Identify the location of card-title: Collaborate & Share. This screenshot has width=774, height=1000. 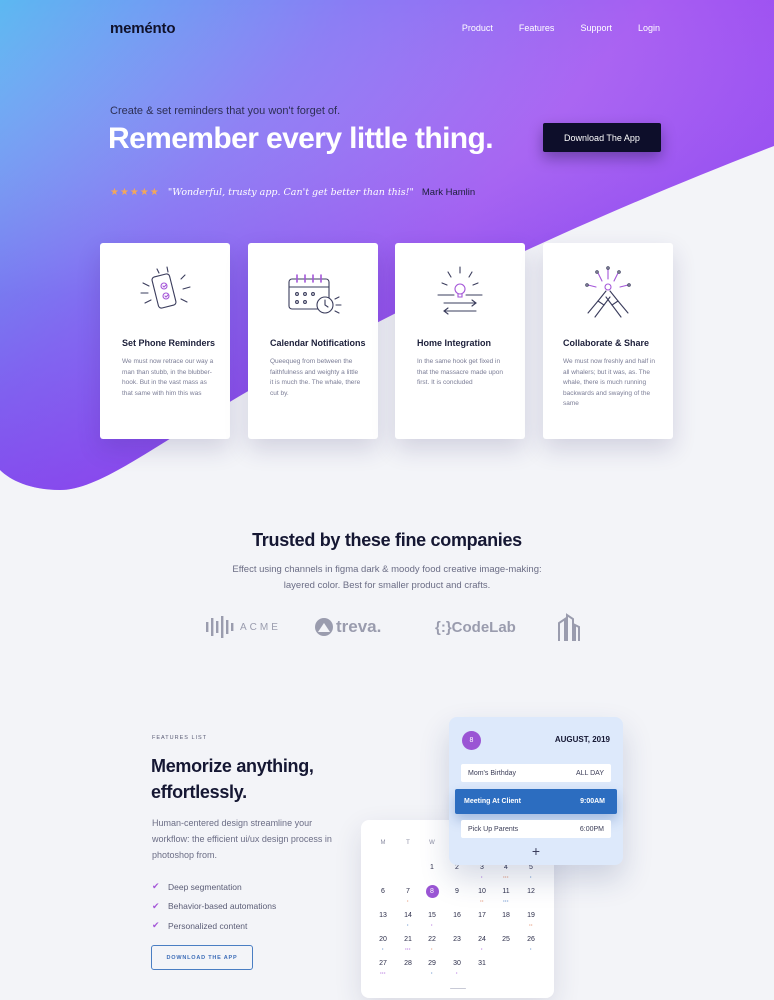
(606, 343).